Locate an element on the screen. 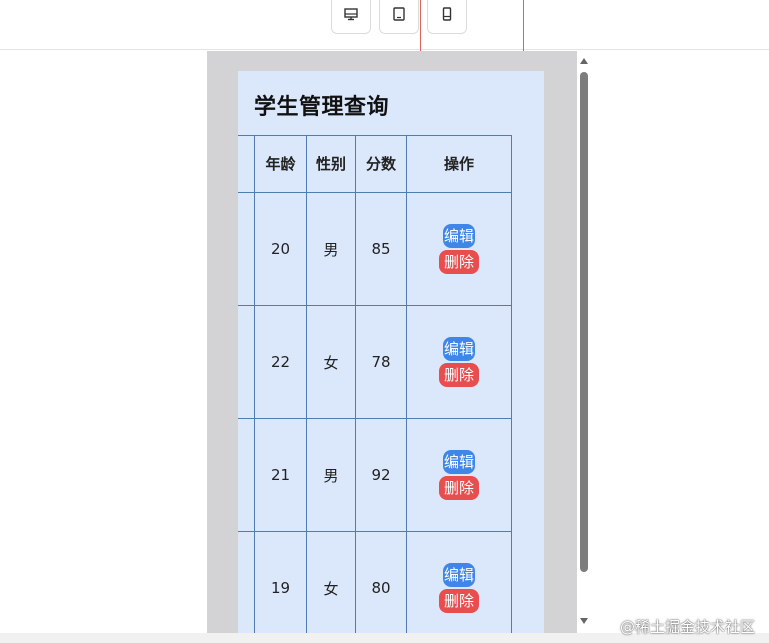  cell-score: 85 is located at coordinates (381, 249).